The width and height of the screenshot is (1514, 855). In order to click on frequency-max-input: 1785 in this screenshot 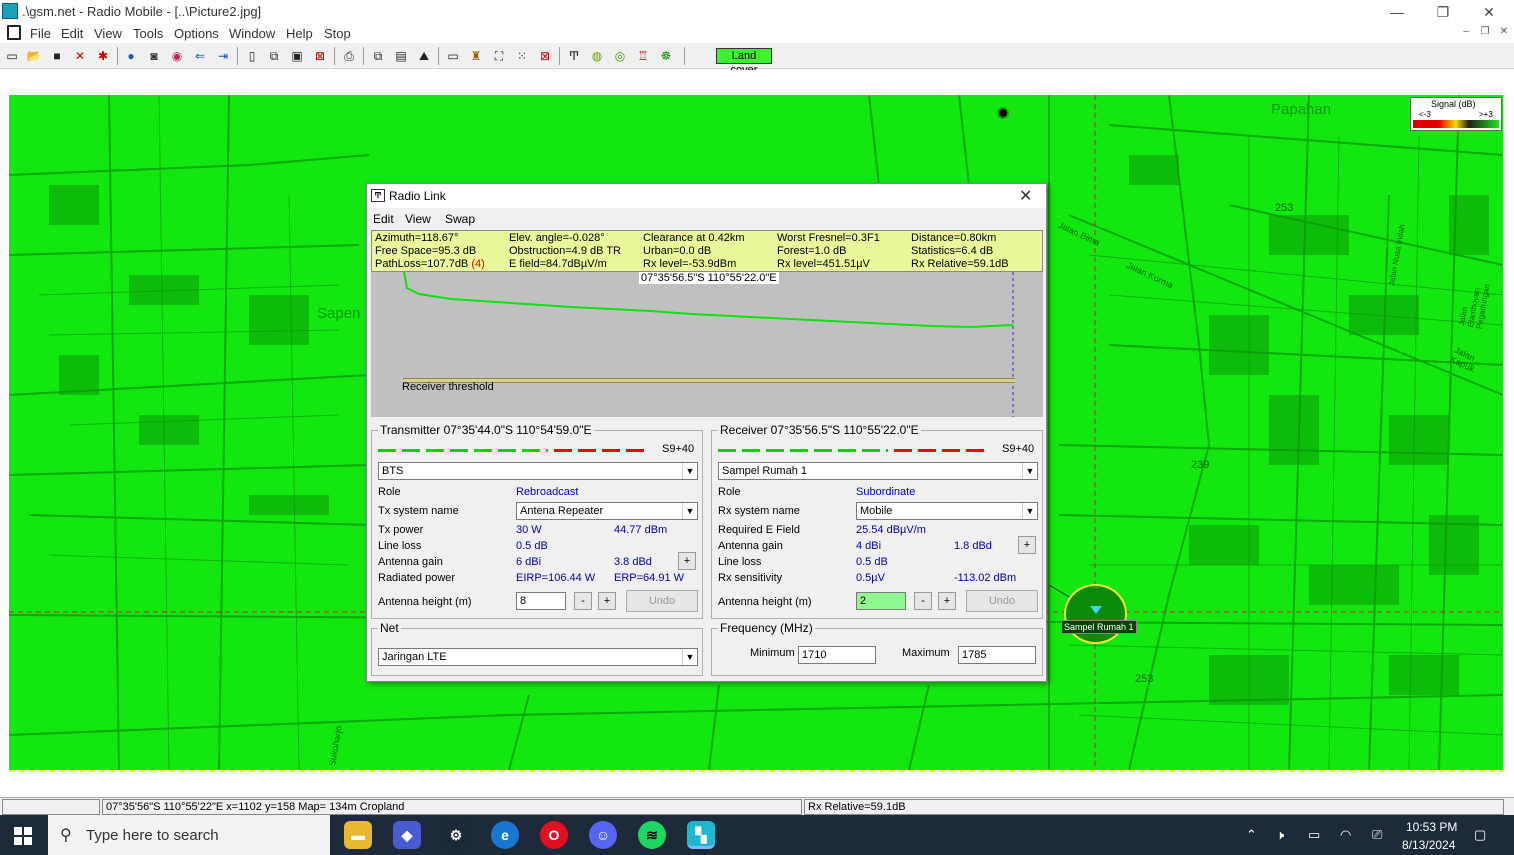, I will do `click(997, 655)`.